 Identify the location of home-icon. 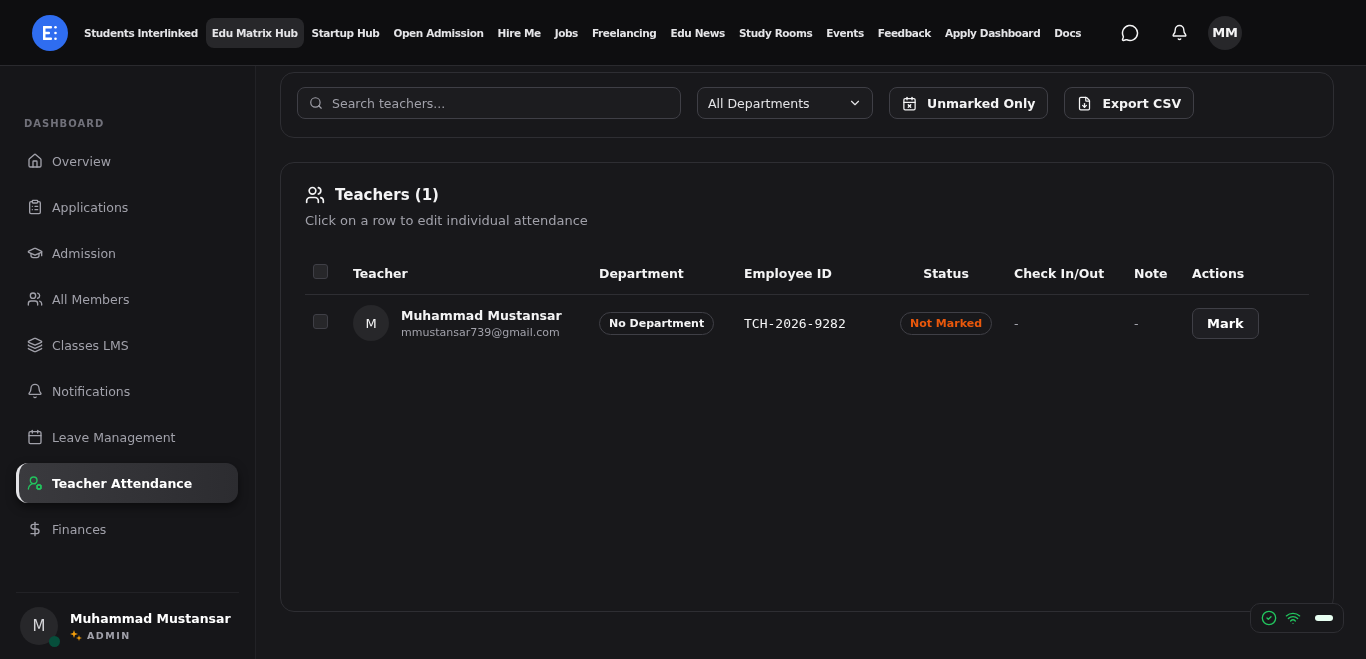
(35, 161).